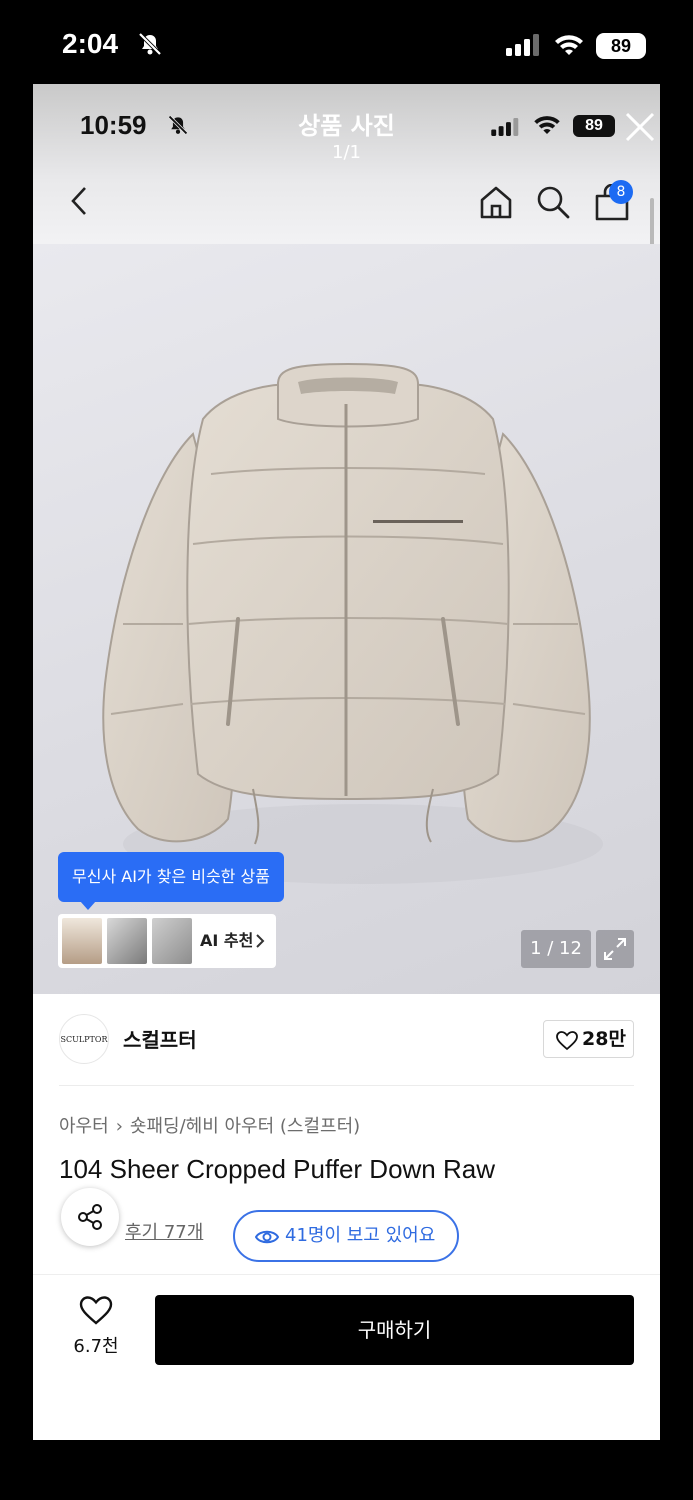 The image size is (693, 1500). Describe the element at coordinates (79, 201) in the screenshot. I see `back-icon` at that location.